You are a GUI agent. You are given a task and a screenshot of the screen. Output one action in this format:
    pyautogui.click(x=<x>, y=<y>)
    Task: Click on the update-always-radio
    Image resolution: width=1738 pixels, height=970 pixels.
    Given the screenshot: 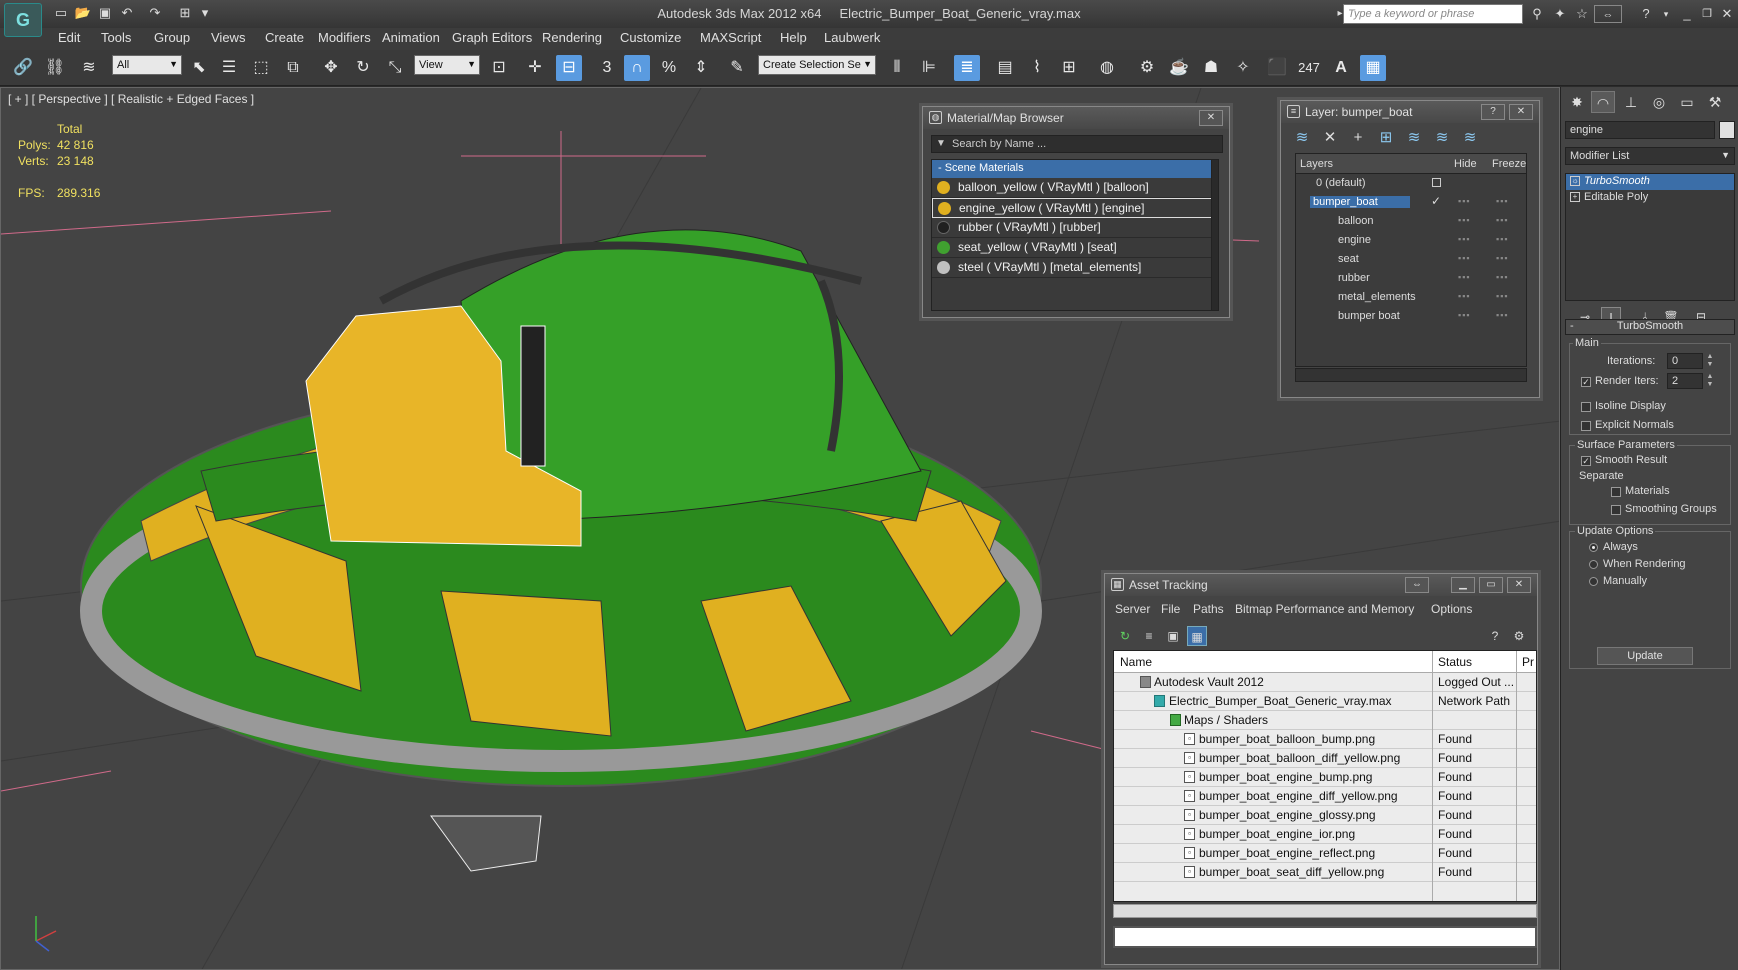 What is the action you would take?
    pyautogui.click(x=1593, y=547)
    